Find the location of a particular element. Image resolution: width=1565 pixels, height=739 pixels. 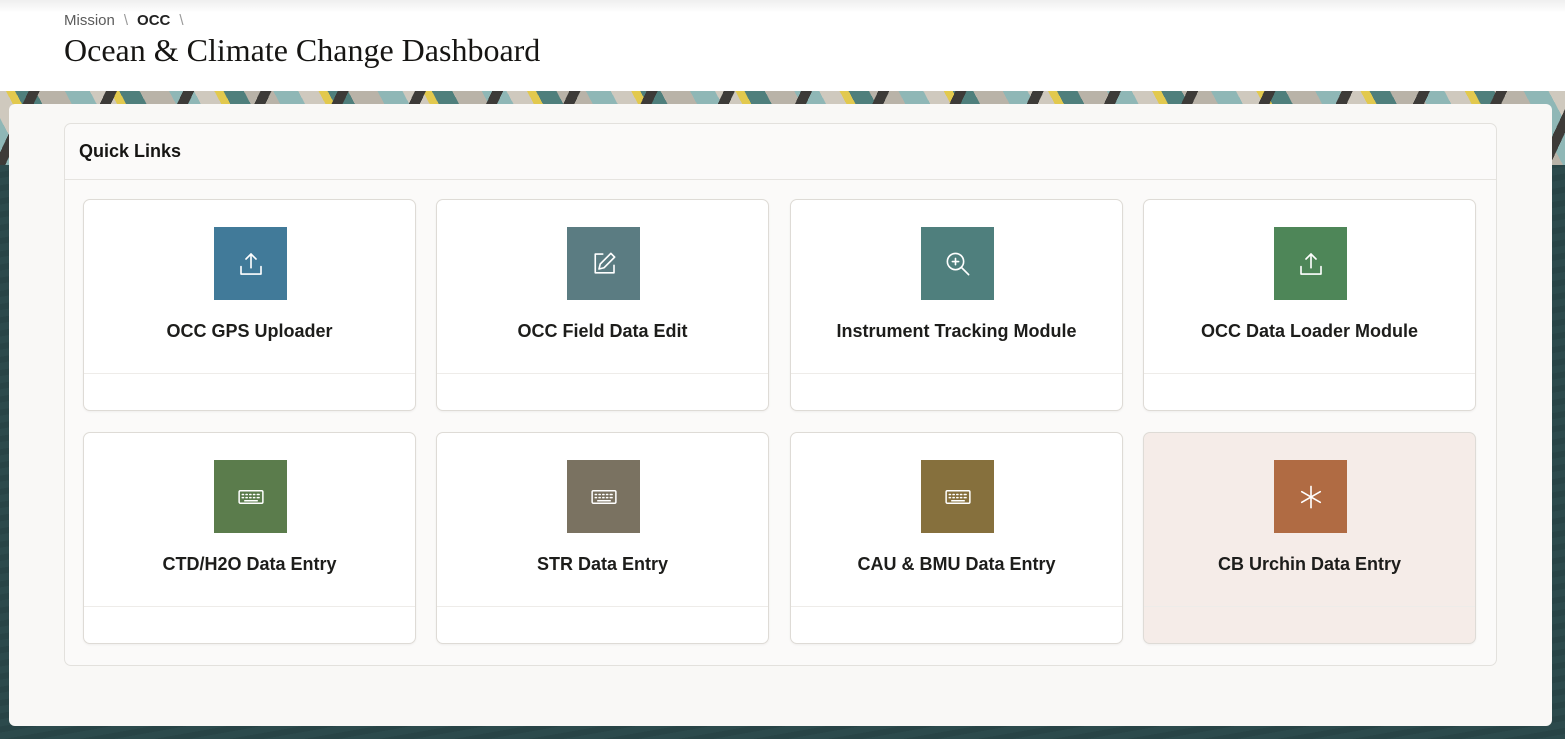

card-occ-data-loader-module: OCC Data Loader Module is located at coordinates (1309, 305).